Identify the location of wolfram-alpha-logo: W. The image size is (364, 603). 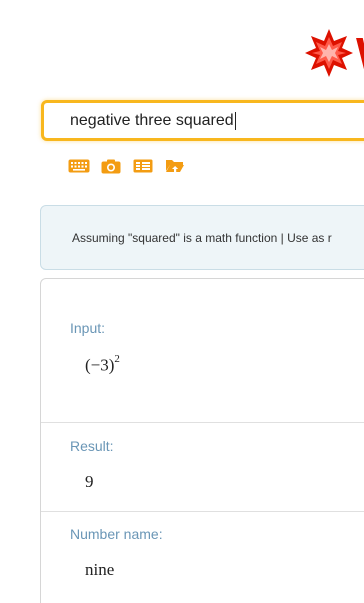
(334, 53).